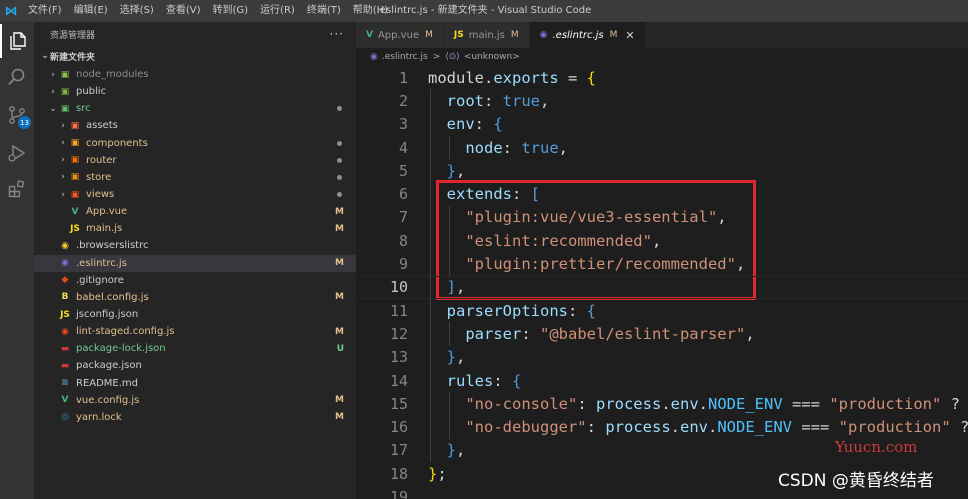 The width and height of the screenshot is (968, 499). I want to click on files-icon, so click(18, 41).